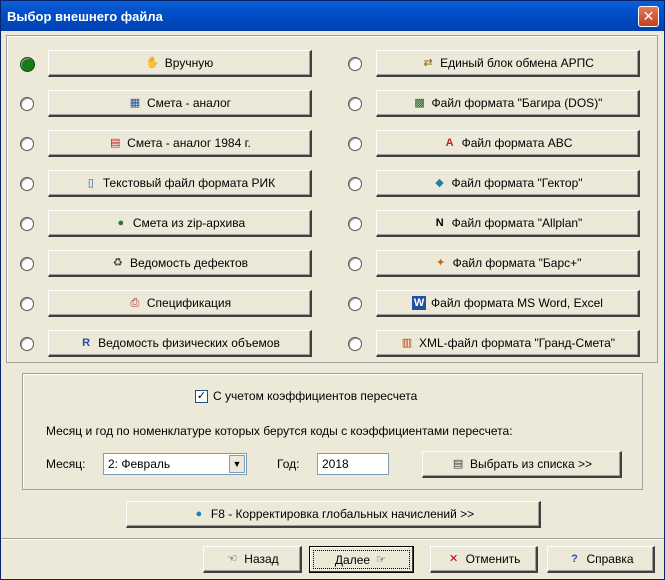 The width and height of the screenshot is (665, 580). Describe the element at coordinates (517, 343) in the screenshot. I see `option-label: XML-файл формата "Гранд-Смета"` at that location.